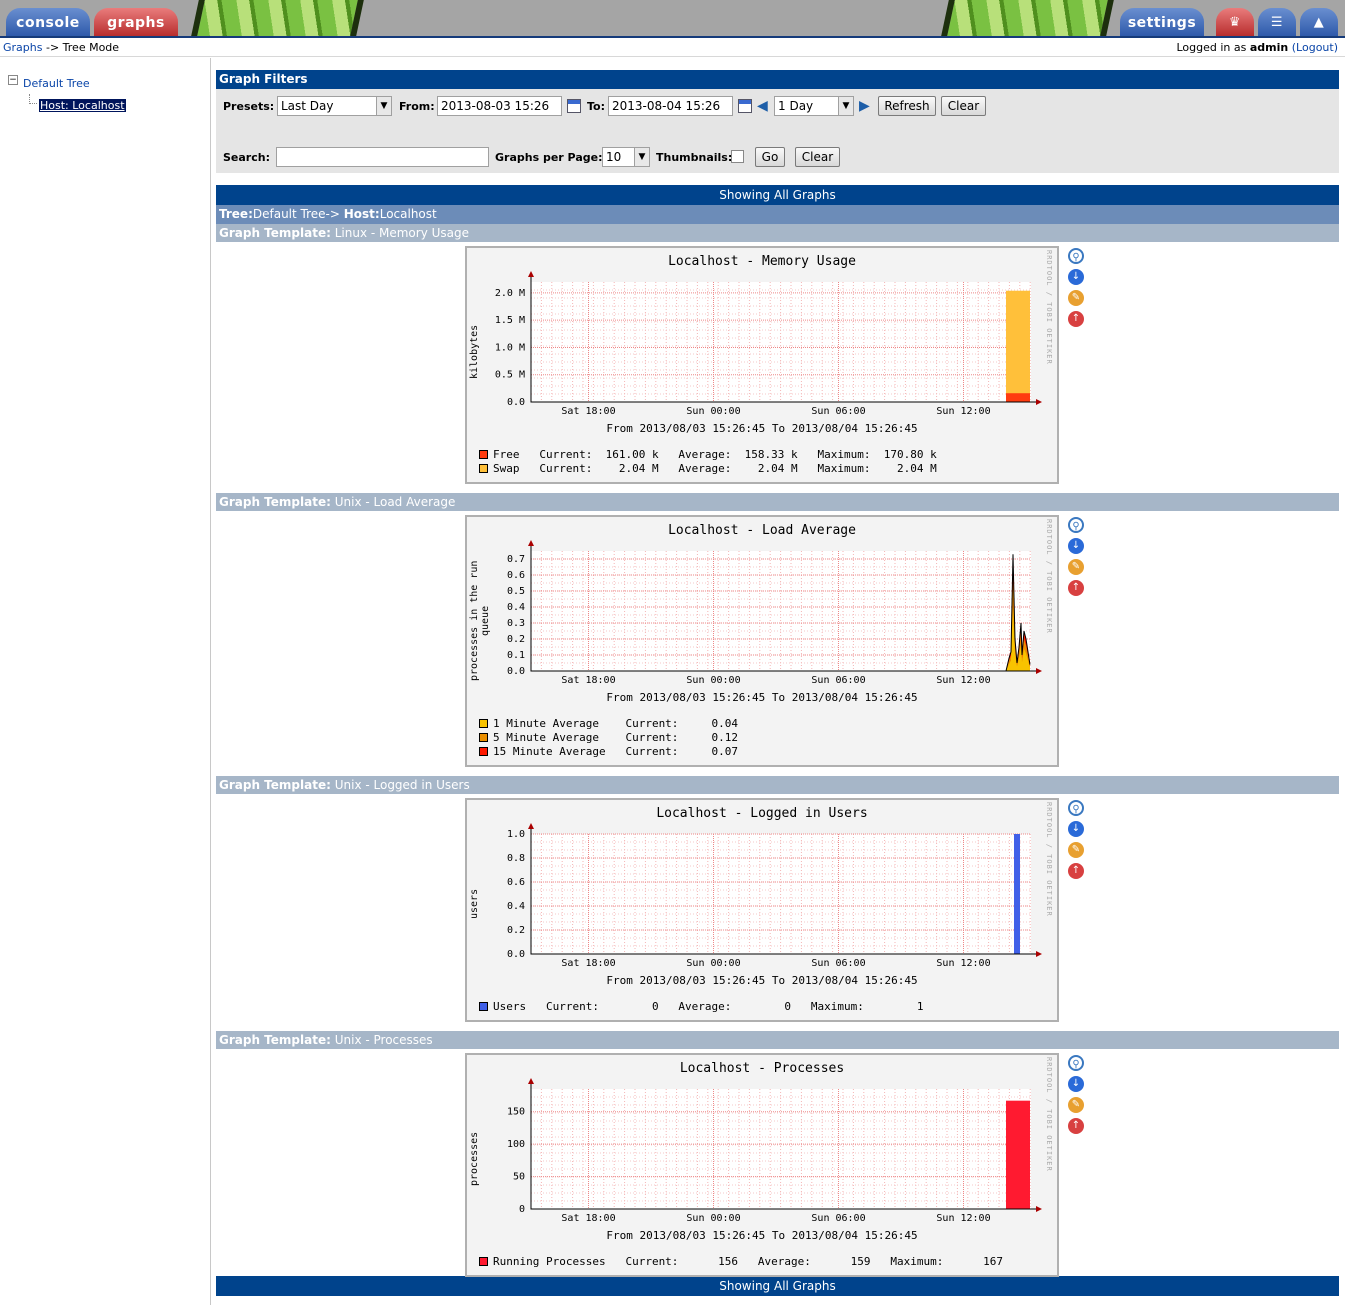 This screenshot has width=1345, height=1305. What do you see at coordinates (510, 375) in the screenshot?
I see `y-tick-label: 0.5 M` at bounding box center [510, 375].